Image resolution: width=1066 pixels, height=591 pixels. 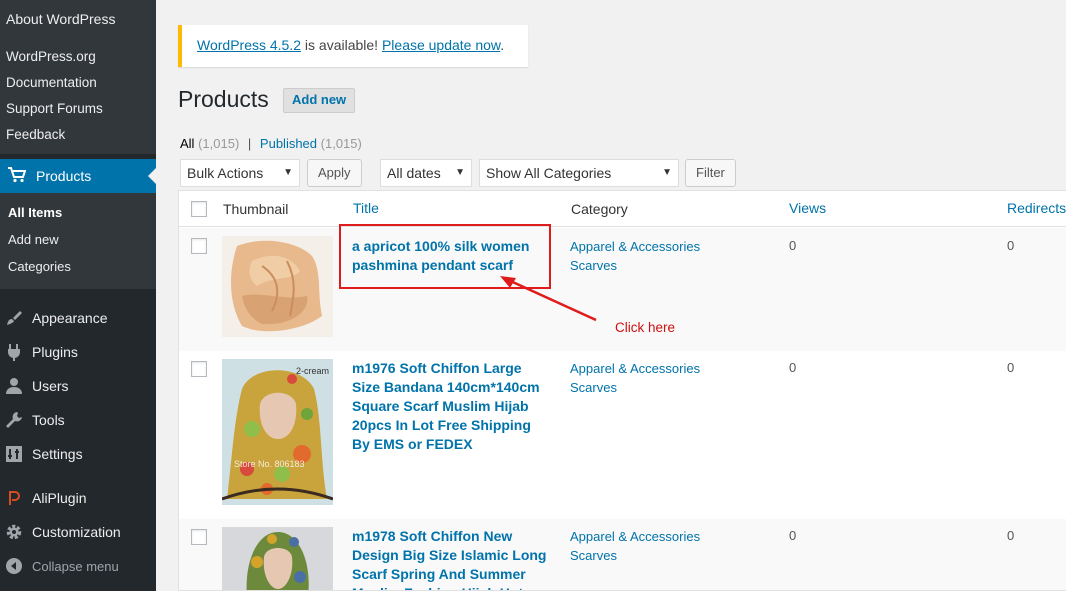 What do you see at coordinates (78, 212) in the screenshot?
I see `submenu-all-items: All Items` at bounding box center [78, 212].